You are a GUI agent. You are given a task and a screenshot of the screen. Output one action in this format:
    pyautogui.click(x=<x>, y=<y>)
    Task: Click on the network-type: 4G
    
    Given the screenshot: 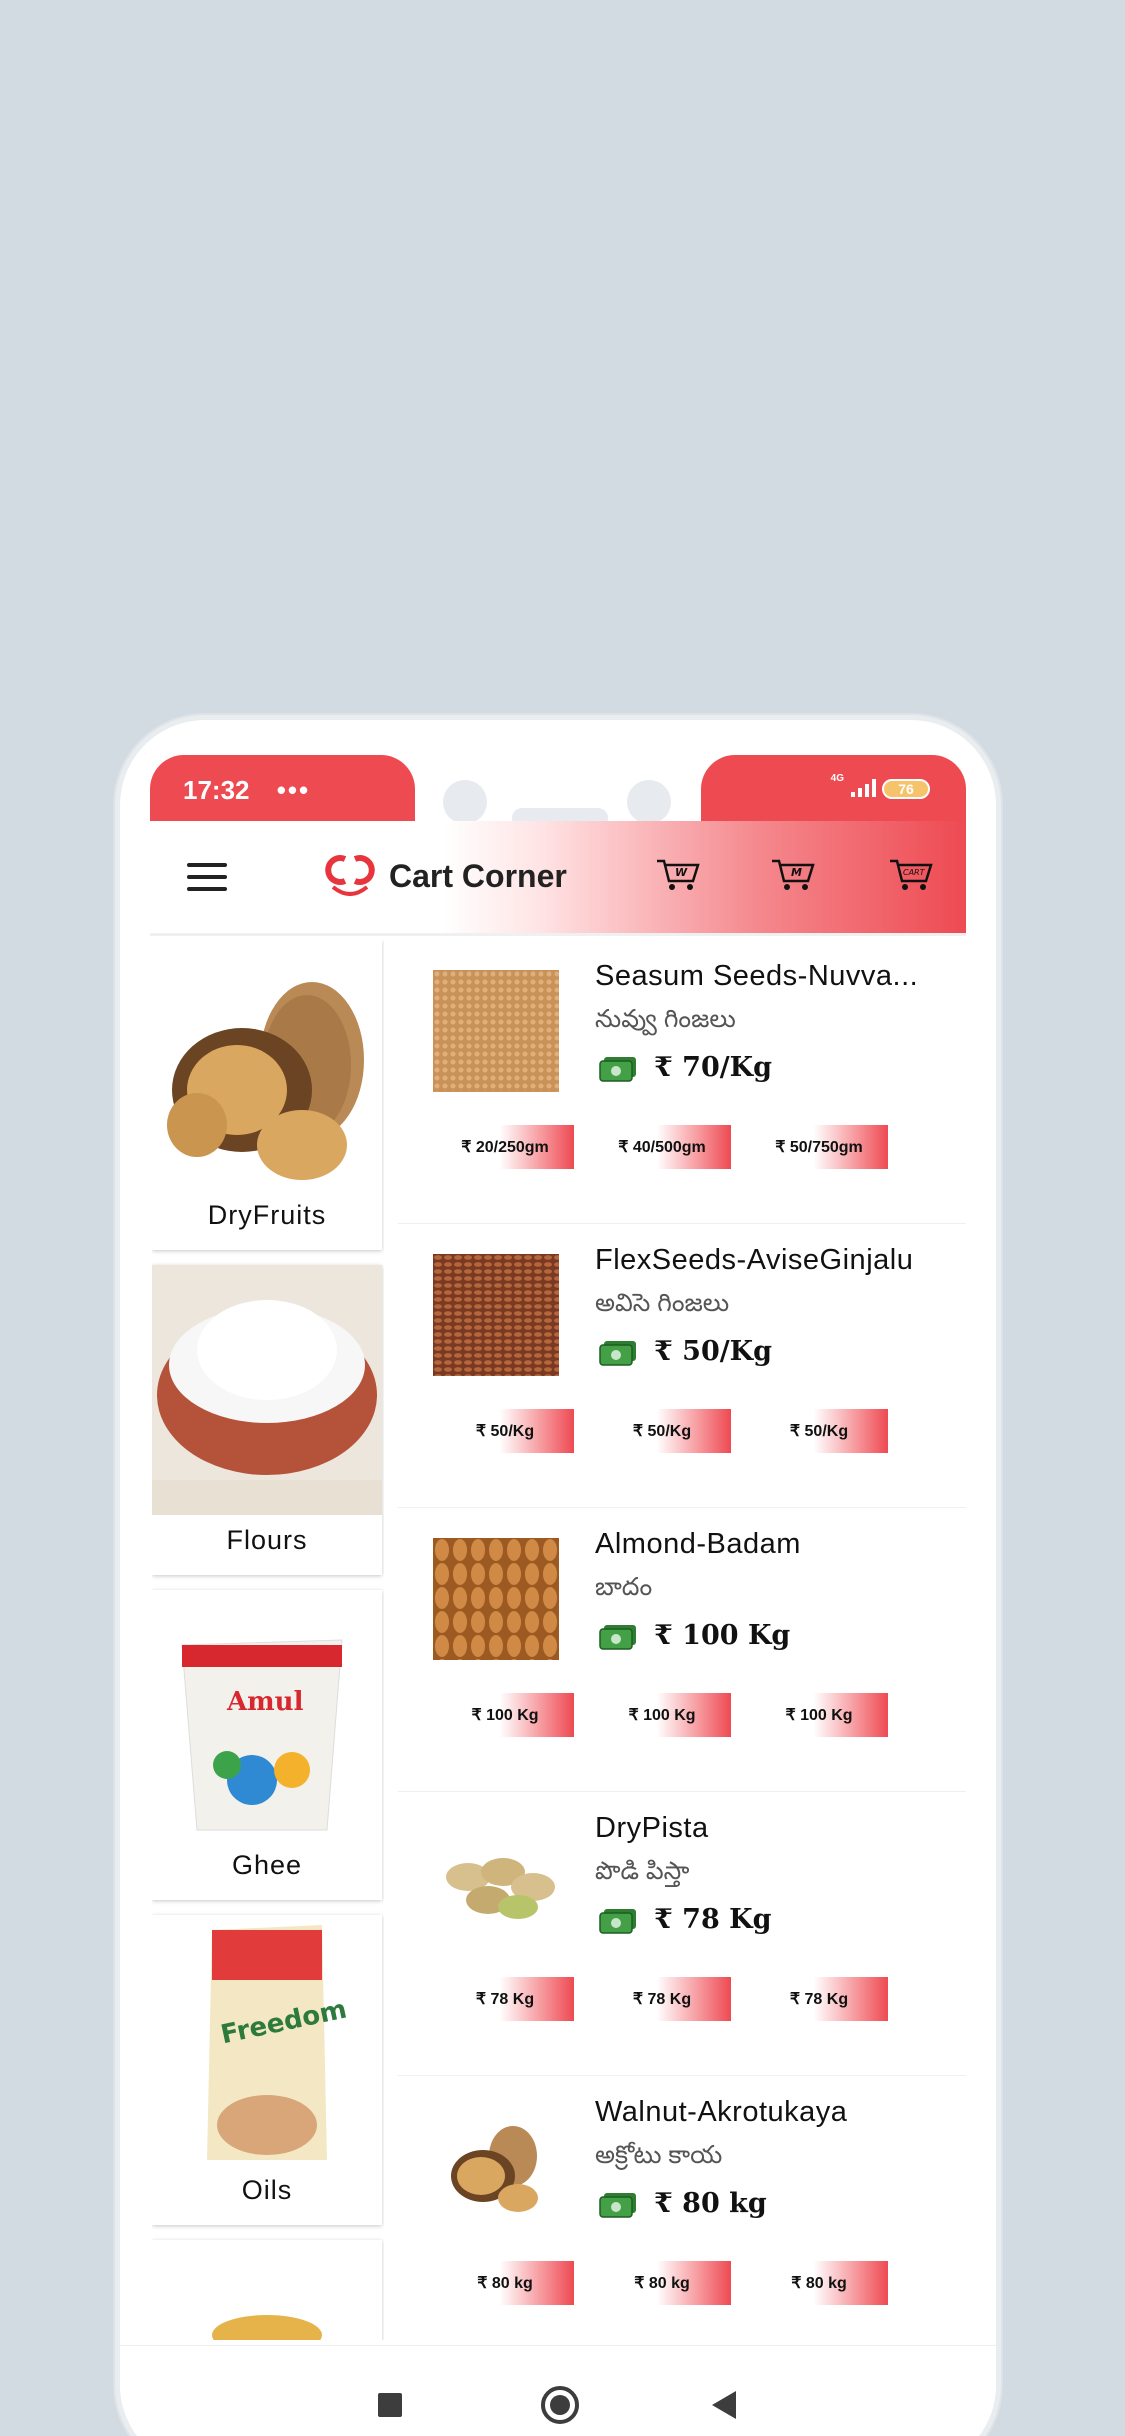 What is the action you would take?
    pyautogui.click(x=837, y=778)
    